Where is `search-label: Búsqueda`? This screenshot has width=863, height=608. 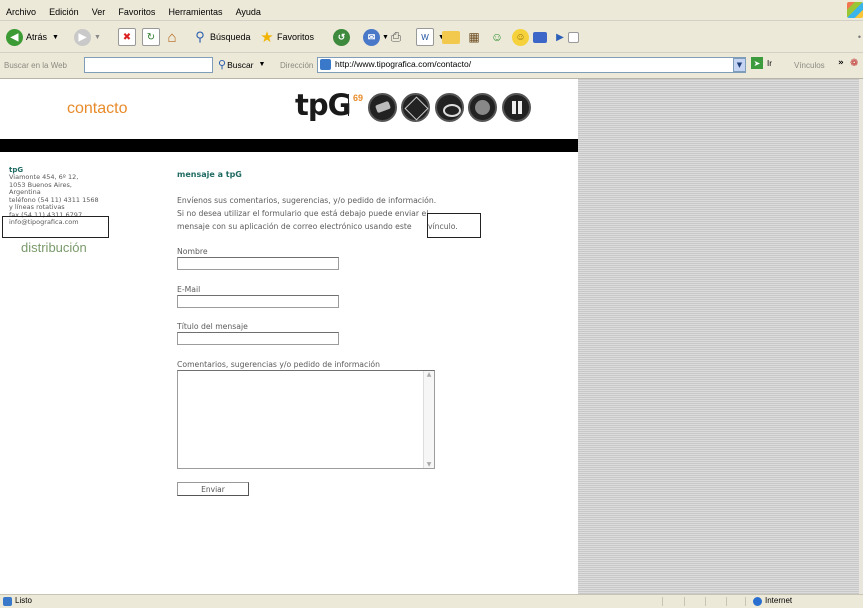
search-label: Búsqueda is located at coordinates (230, 37).